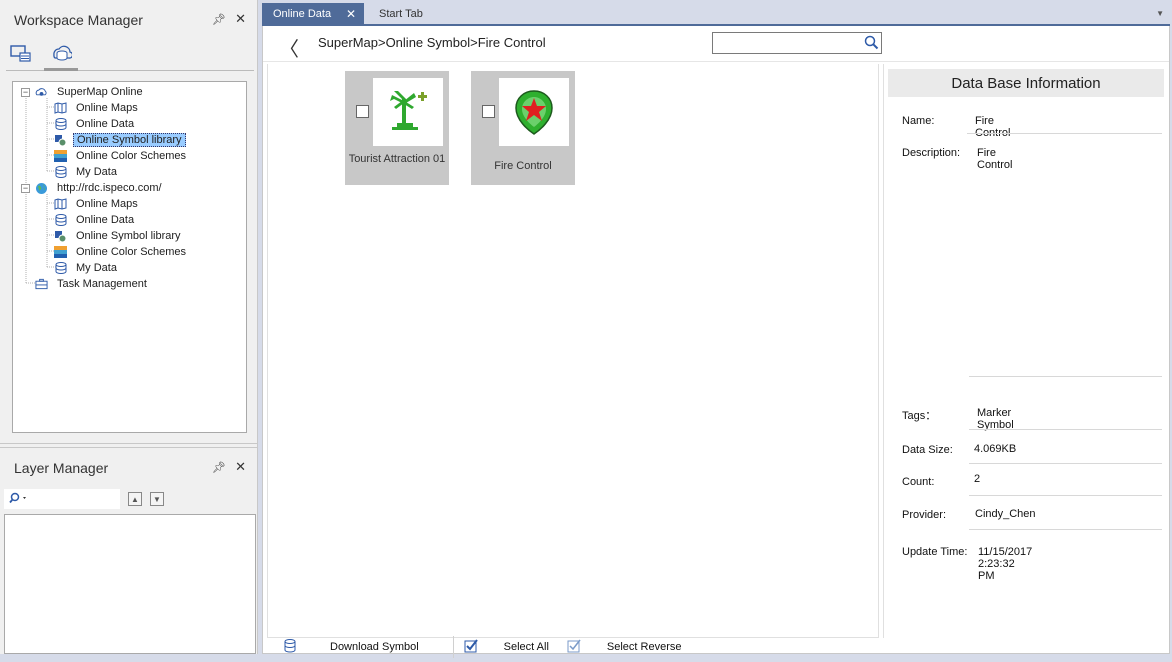 This screenshot has height=662, width=1172. I want to click on tree-node-online-color-schemes-2: Online Color Schemes, so click(129, 252).